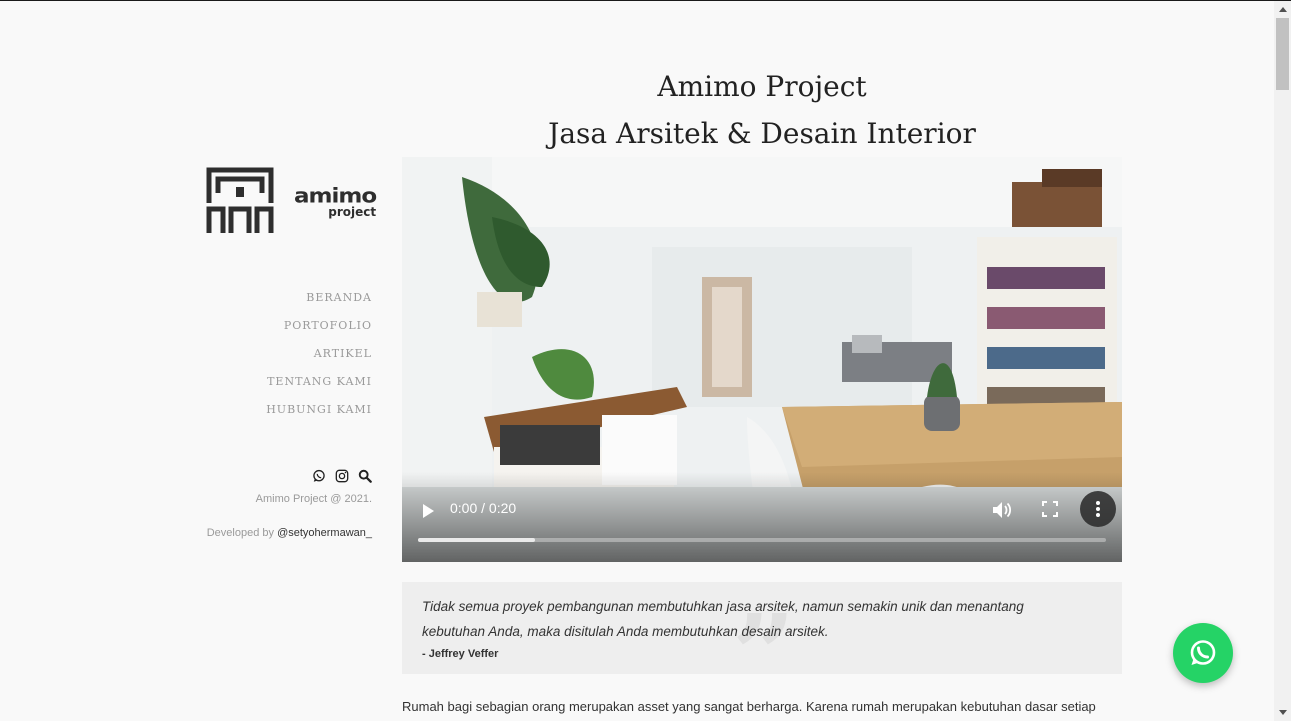 Image resolution: width=1291 pixels, height=721 pixels. What do you see at coordinates (324, 533) in the screenshot?
I see `developer-link: @setyohermawan_` at bounding box center [324, 533].